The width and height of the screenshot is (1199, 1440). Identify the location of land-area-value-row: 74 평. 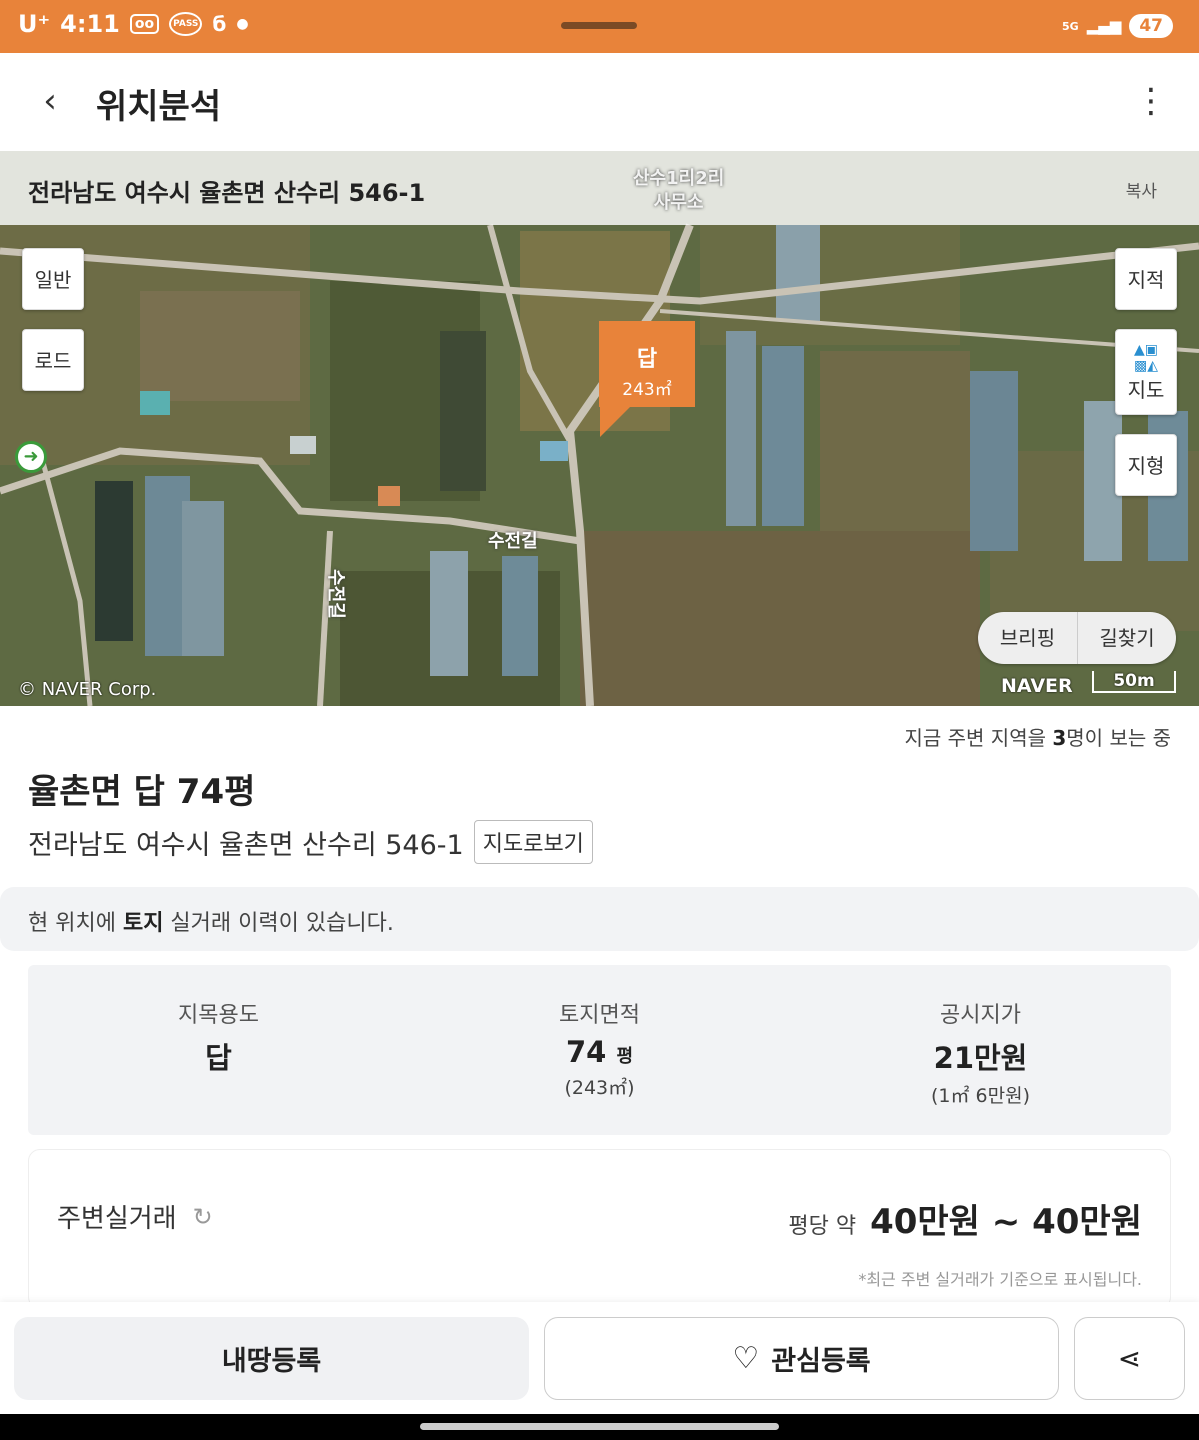
(599, 1052).